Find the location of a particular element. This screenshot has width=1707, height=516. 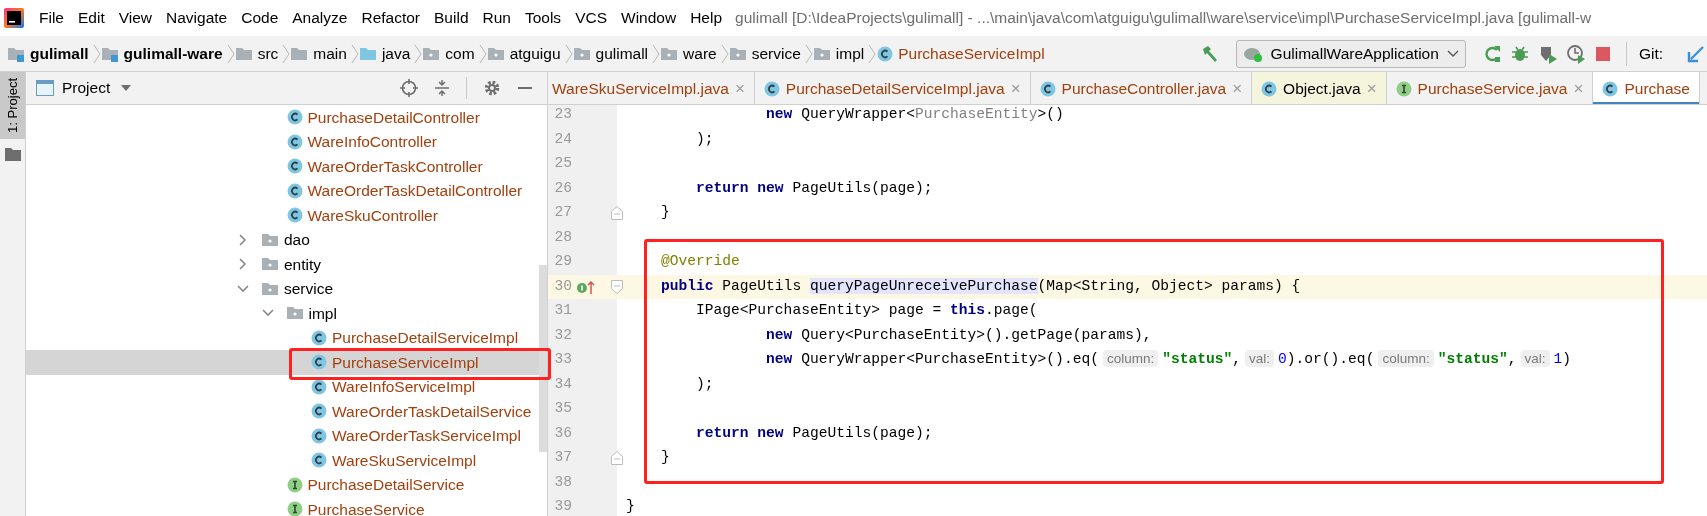

tree-item: WareSkuController is located at coordinates (372, 215).